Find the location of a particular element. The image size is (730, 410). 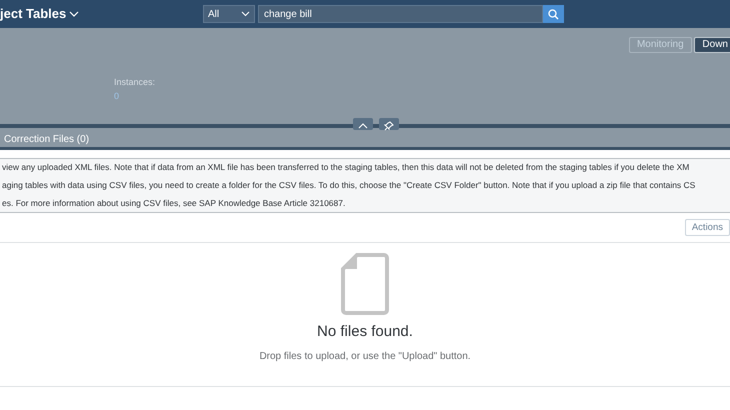

document-icon is located at coordinates (365, 284).